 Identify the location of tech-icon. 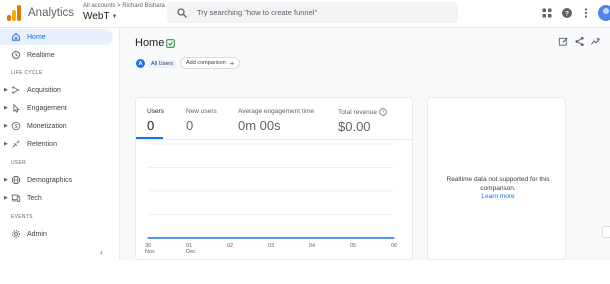
(16, 198).